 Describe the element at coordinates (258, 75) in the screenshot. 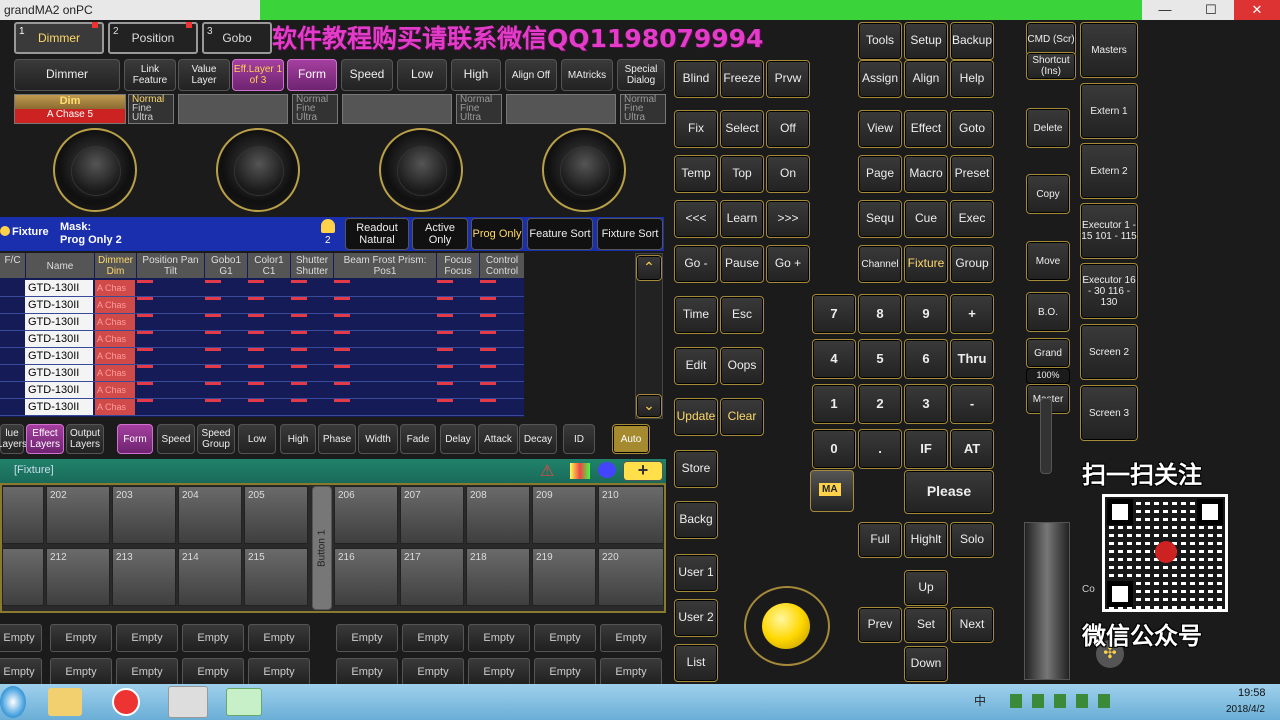

I see `eff-layer-button: Eff.Layer 1 of 3` at that location.